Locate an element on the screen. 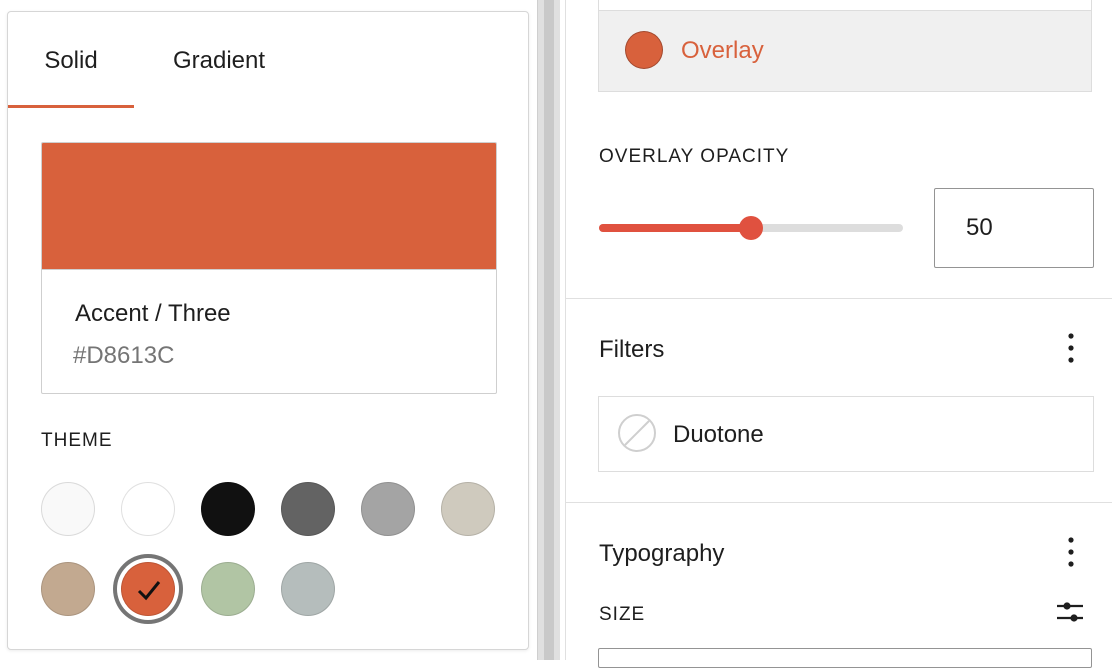 This screenshot has width=1112, height=668. opacity-number-input: 50 is located at coordinates (1014, 228).